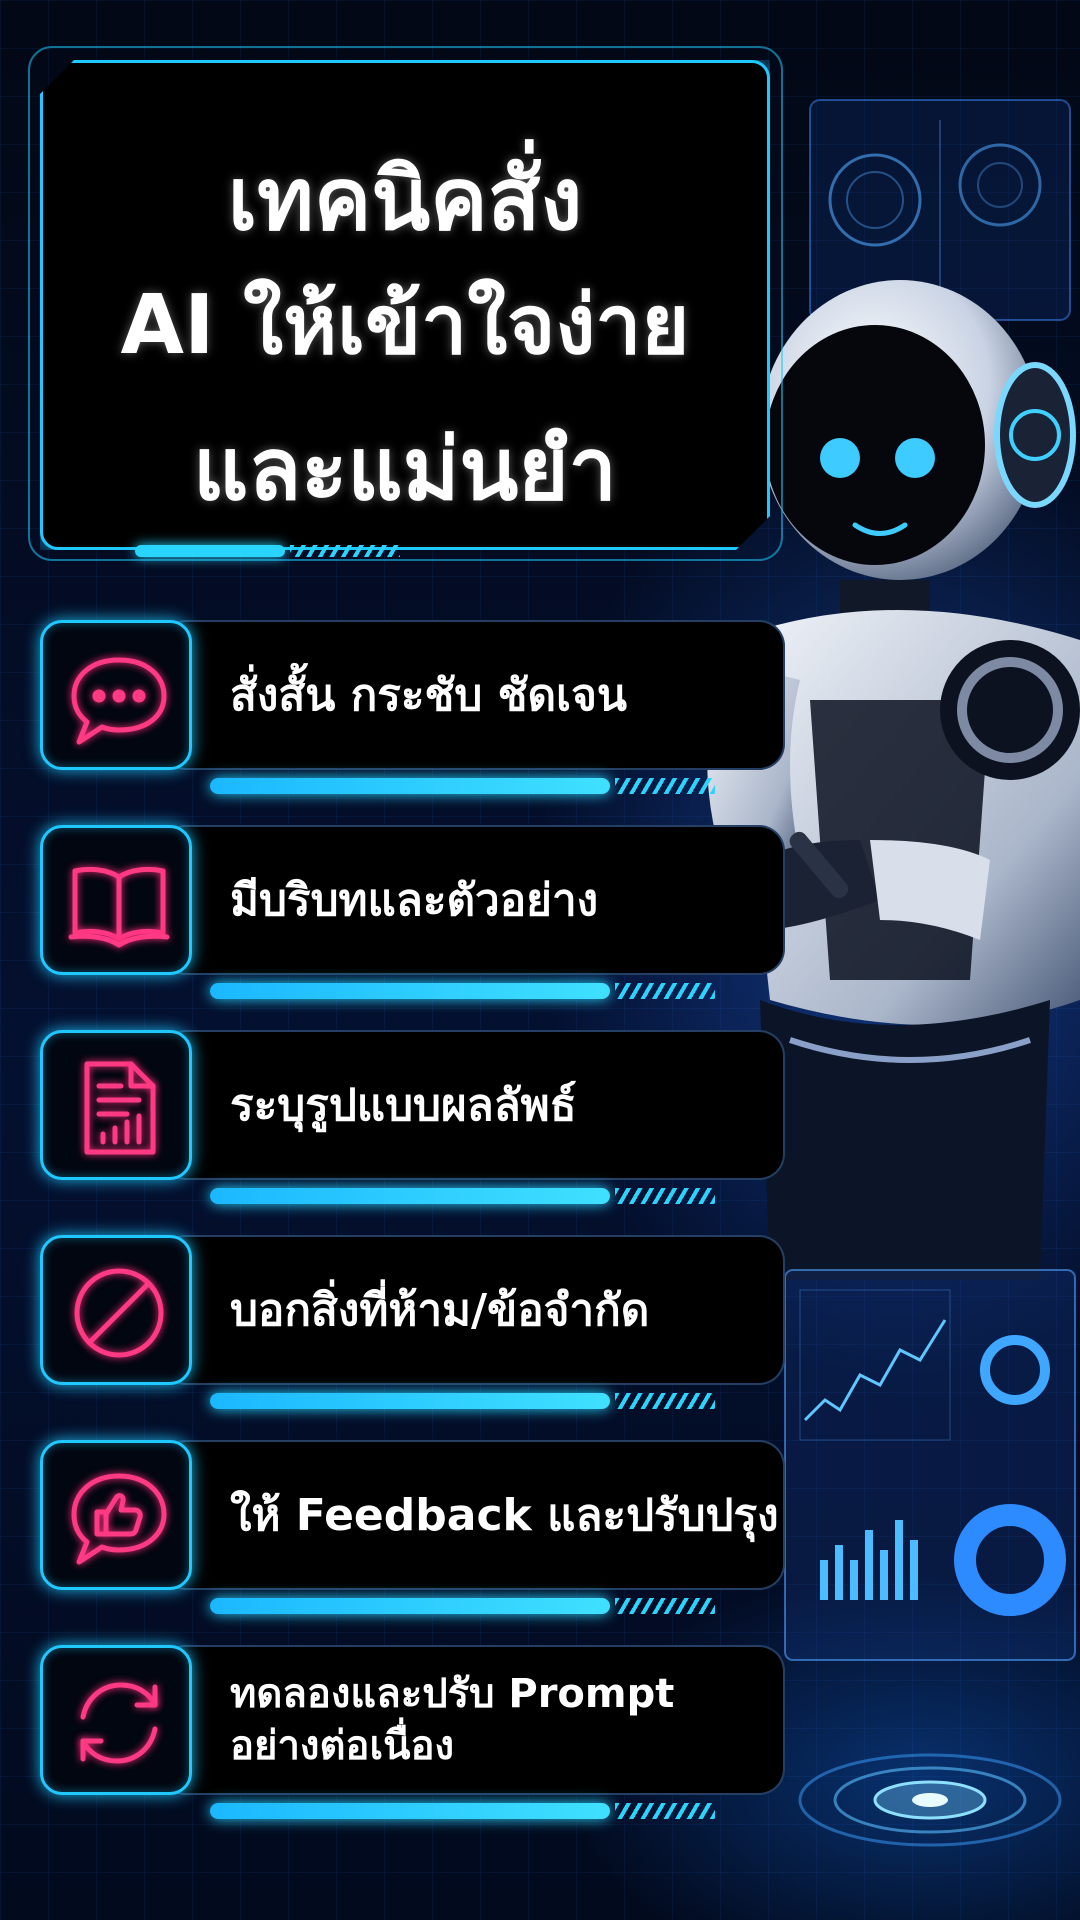  I want to click on list-item: มีบริบทและตัวอย่าง, so click(412, 912).